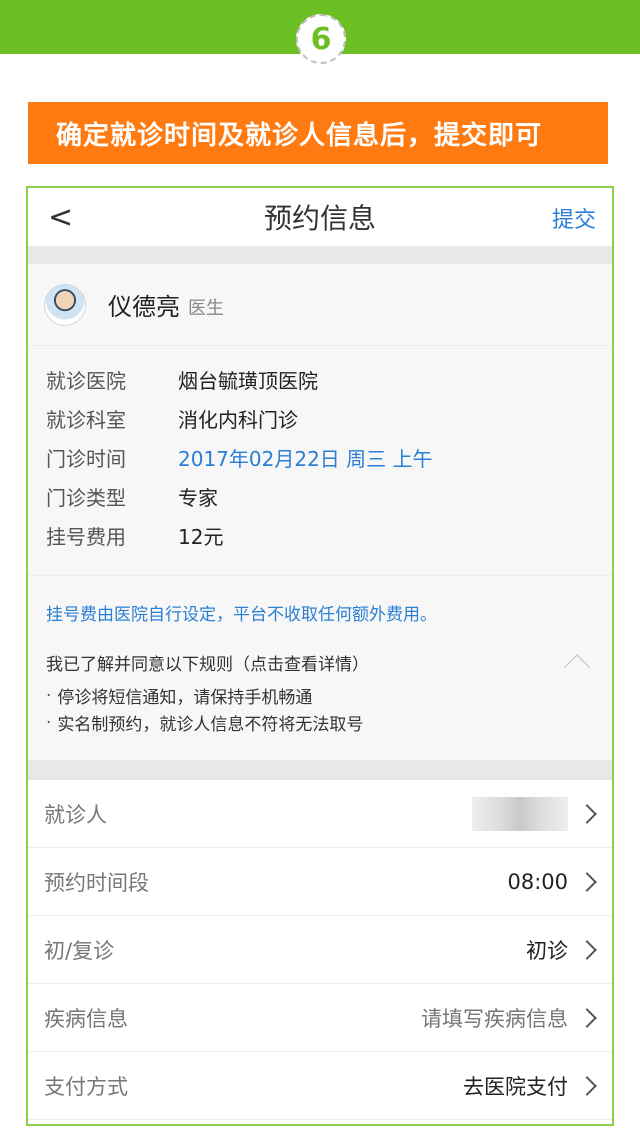 The width and height of the screenshot is (640, 1146). I want to click on rules-agreement-link: 我已了解并同意以下规则（点击查看详情）, so click(207, 662).